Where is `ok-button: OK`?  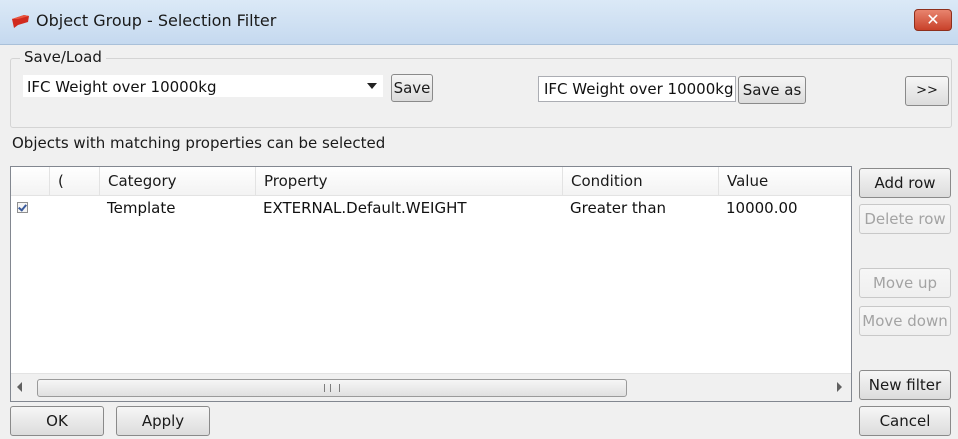 ok-button: OK is located at coordinates (57, 421).